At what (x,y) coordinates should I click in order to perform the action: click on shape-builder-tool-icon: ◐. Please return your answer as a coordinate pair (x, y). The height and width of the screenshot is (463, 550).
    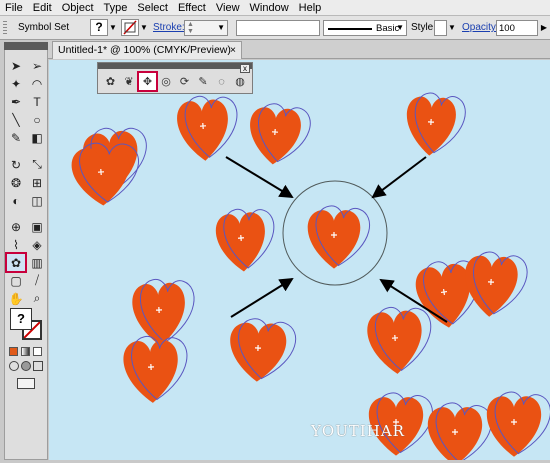
    Looking at the image, I should click on (16, 200).